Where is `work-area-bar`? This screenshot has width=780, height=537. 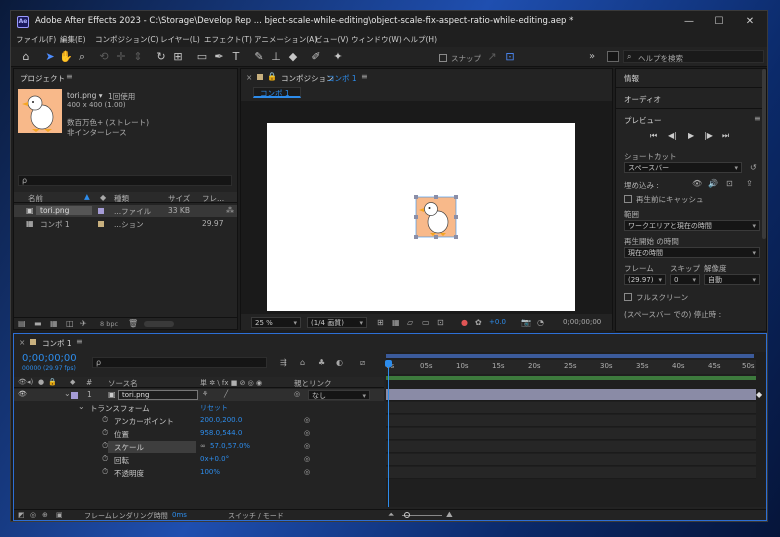
work-area-bar is located at coordinates (570, 356).